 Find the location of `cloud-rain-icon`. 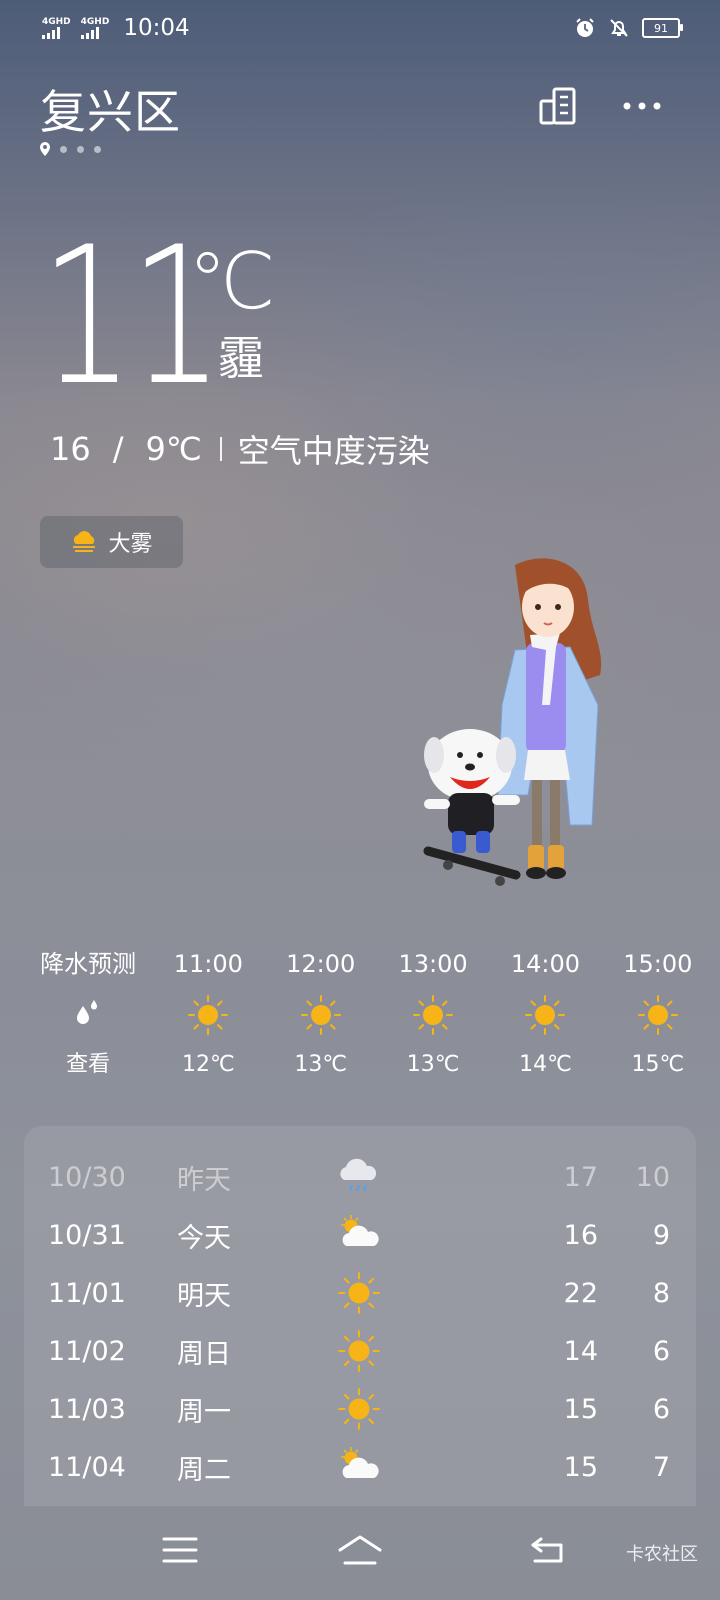

cloud-rain-icon is located at coordinates (358, 1175).